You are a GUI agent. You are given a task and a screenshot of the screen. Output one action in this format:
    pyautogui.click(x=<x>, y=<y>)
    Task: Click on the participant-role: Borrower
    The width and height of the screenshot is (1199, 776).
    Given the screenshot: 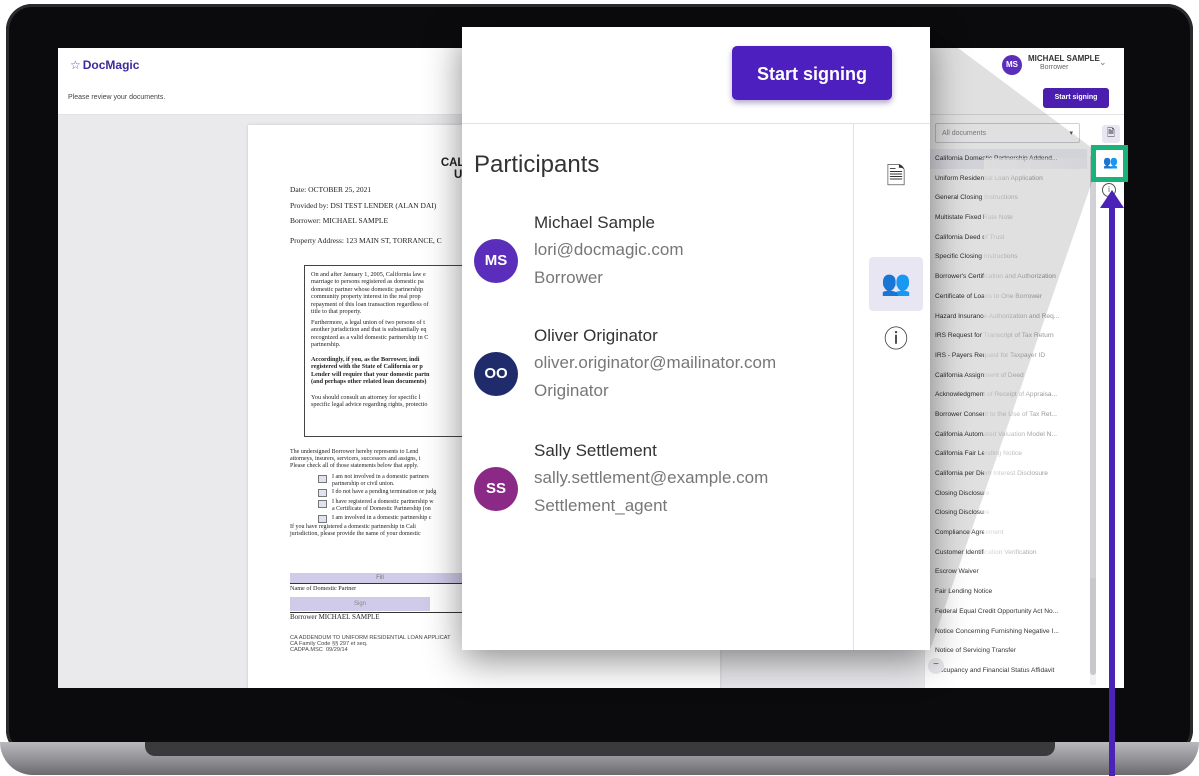 What is the action you would take?
    pyautogui.click(x=568, y=277)
    